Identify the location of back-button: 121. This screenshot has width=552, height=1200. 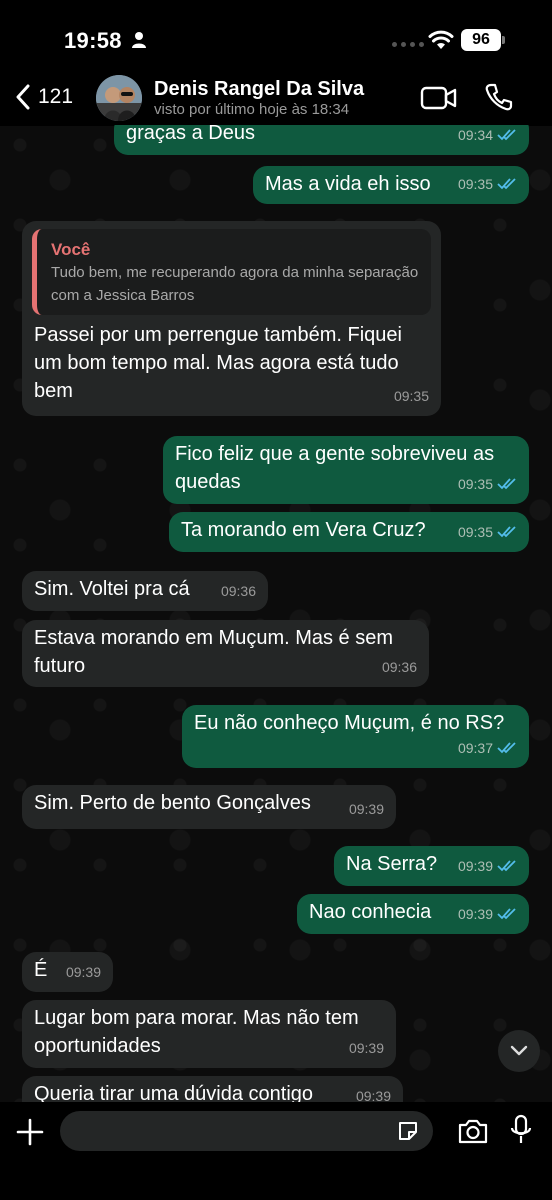
(43, 97).